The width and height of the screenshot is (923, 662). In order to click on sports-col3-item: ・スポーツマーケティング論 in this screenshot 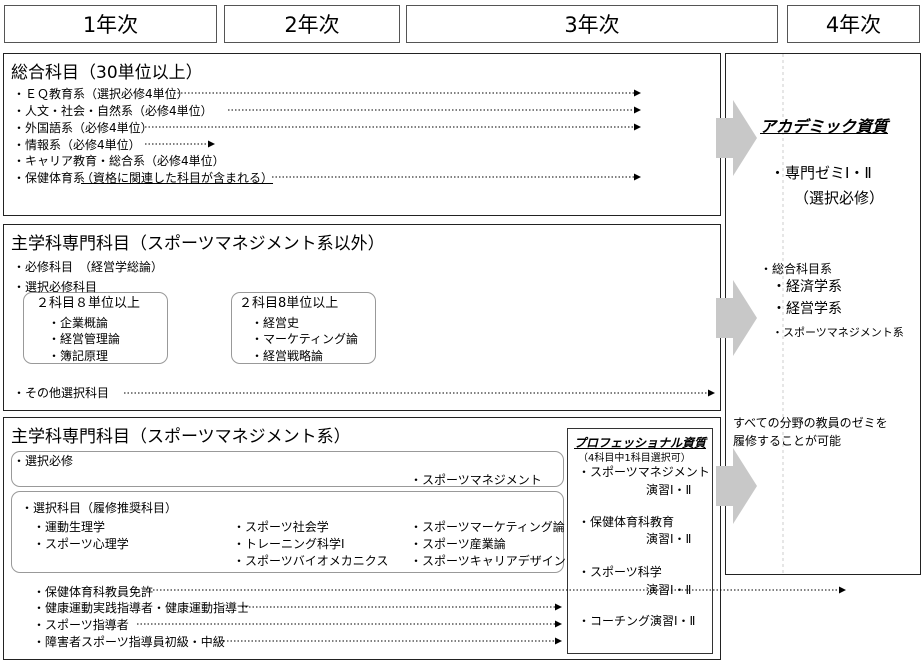, I will do `click(487, 527)`.